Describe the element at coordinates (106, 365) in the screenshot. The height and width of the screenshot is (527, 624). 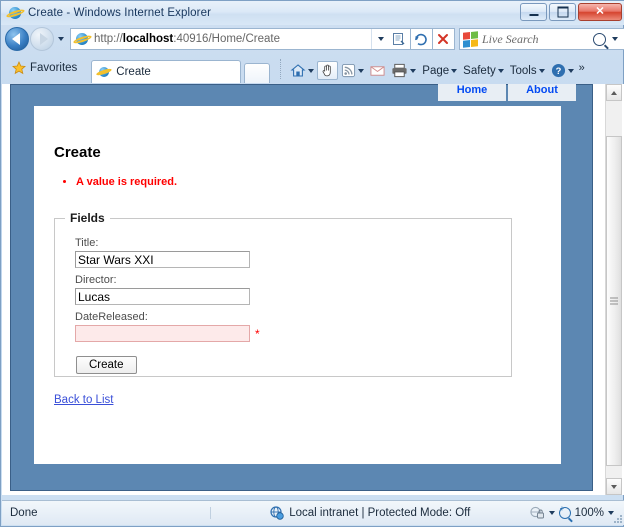
I see `create-submit-button: Create` at that location.